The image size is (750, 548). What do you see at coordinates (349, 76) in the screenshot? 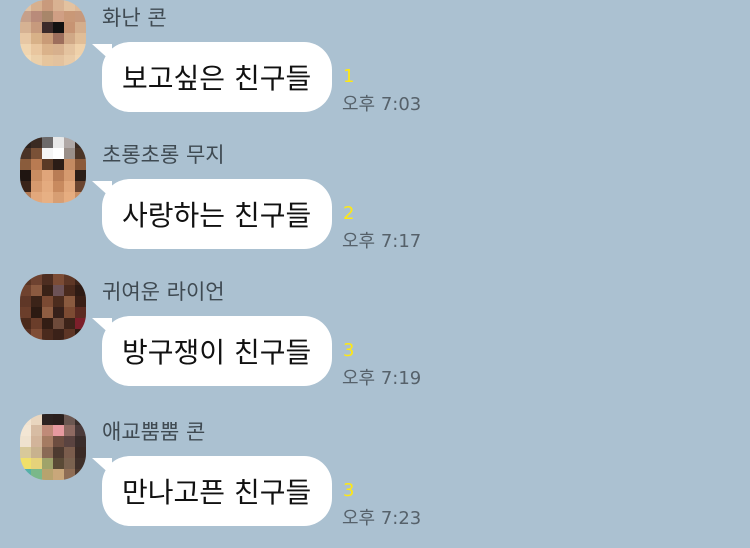
I see `unread-count: 1` at bounding box center [349, 76].